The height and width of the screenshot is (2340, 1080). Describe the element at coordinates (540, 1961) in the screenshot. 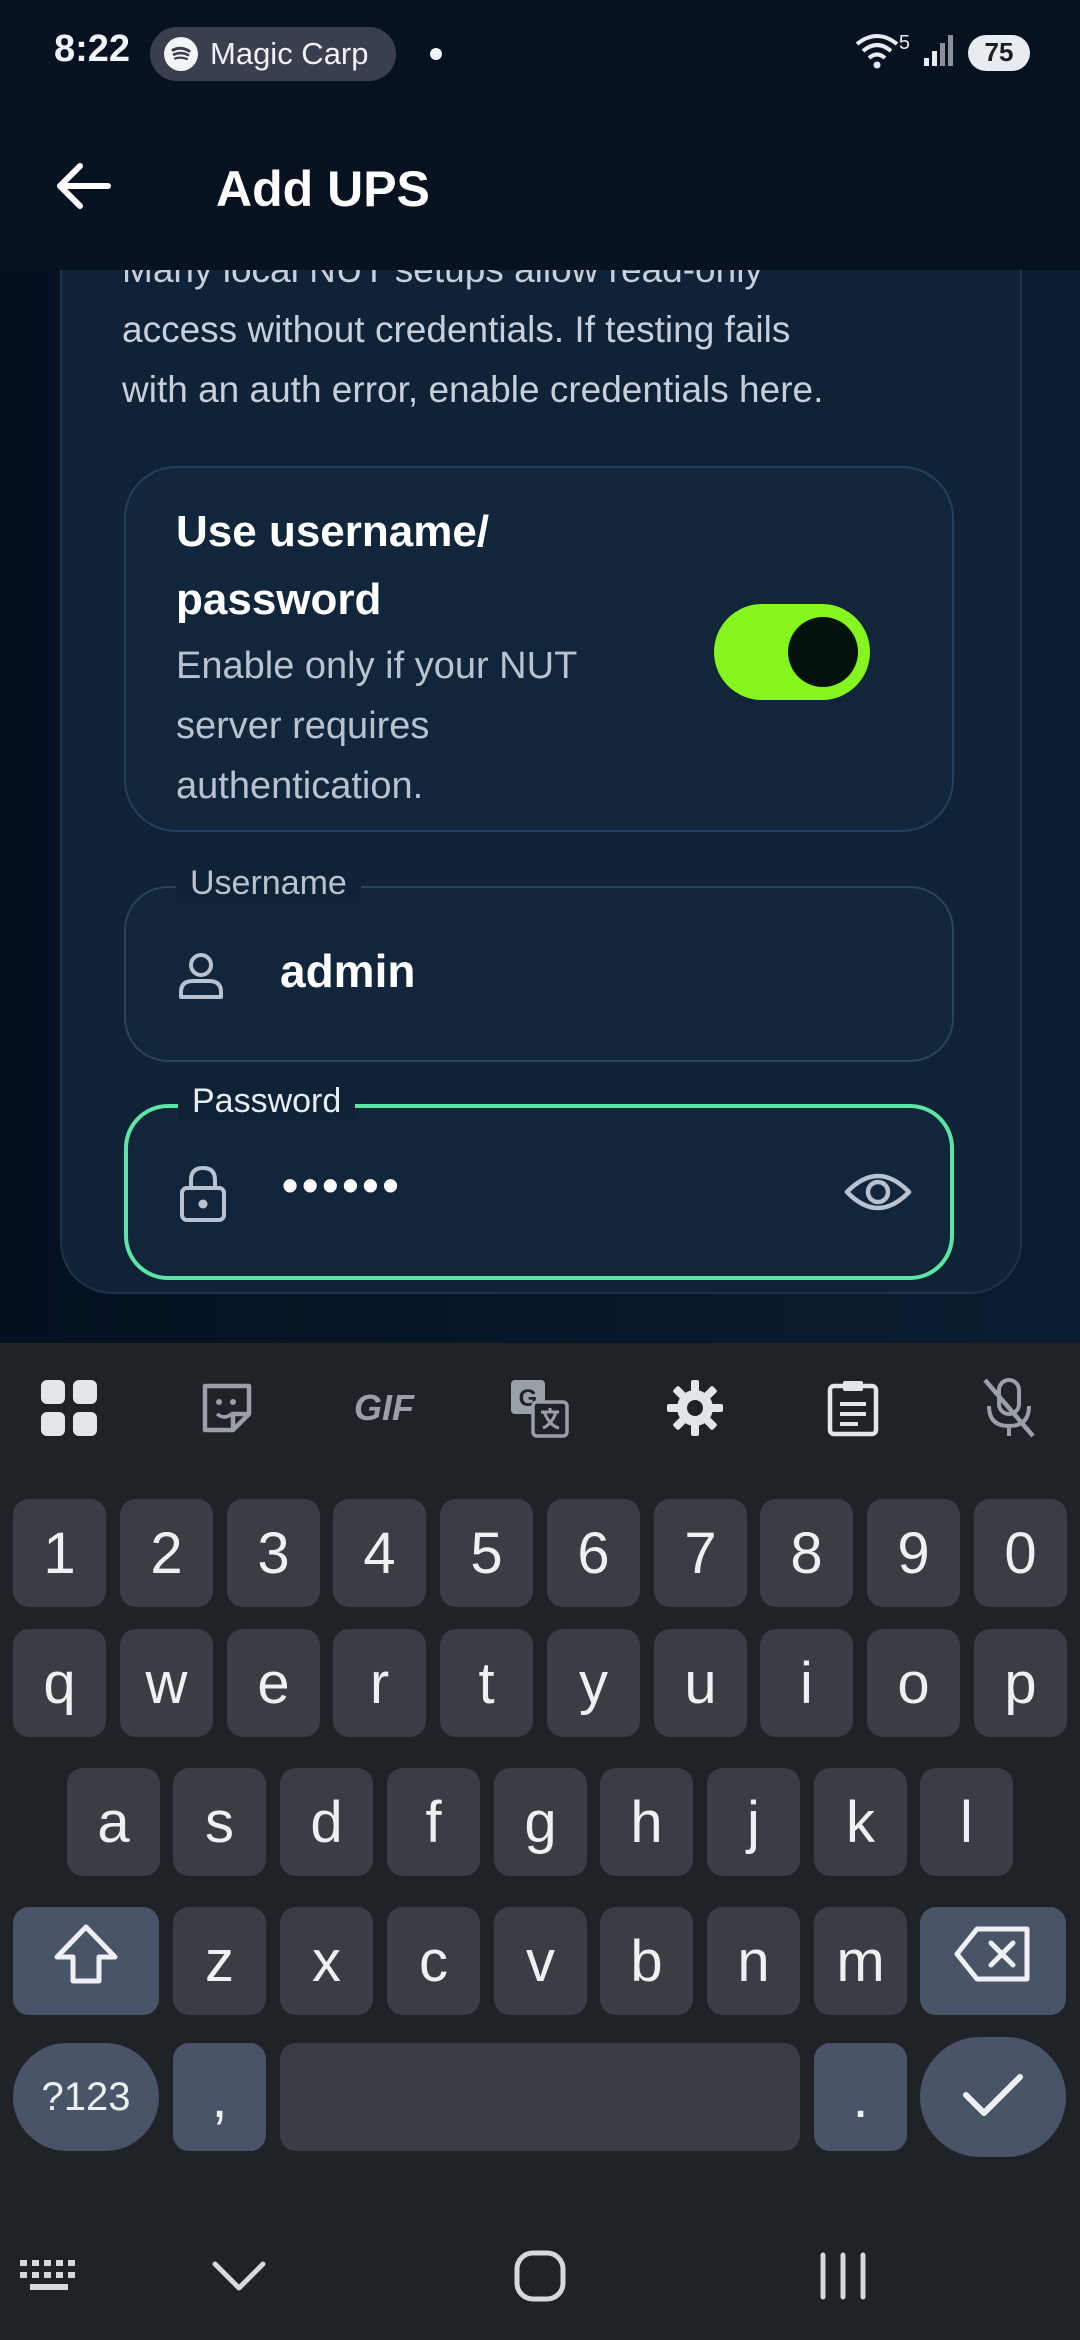

I see `key-v: v` at that location.